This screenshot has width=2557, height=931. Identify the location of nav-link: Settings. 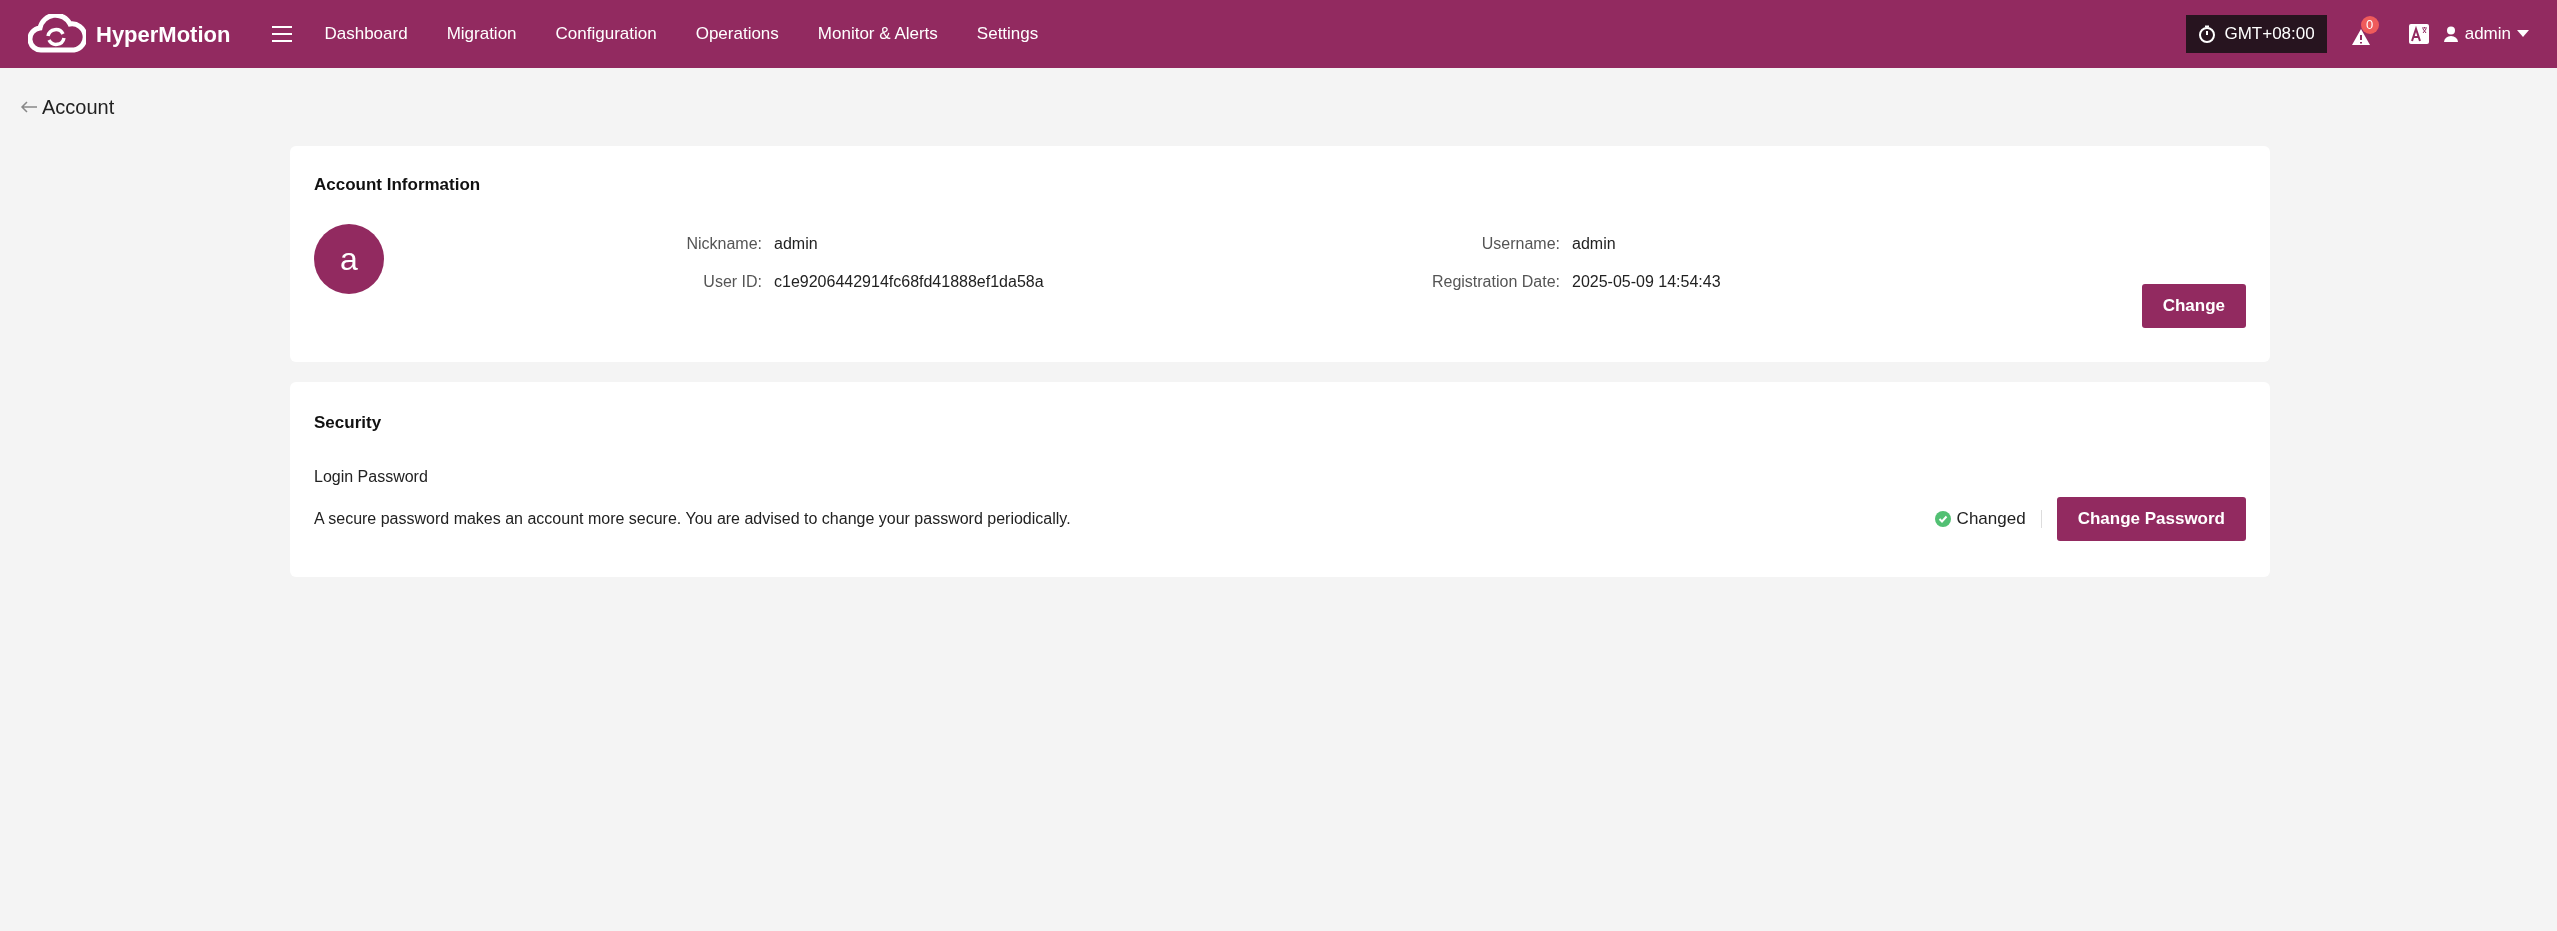
(1007, 34).